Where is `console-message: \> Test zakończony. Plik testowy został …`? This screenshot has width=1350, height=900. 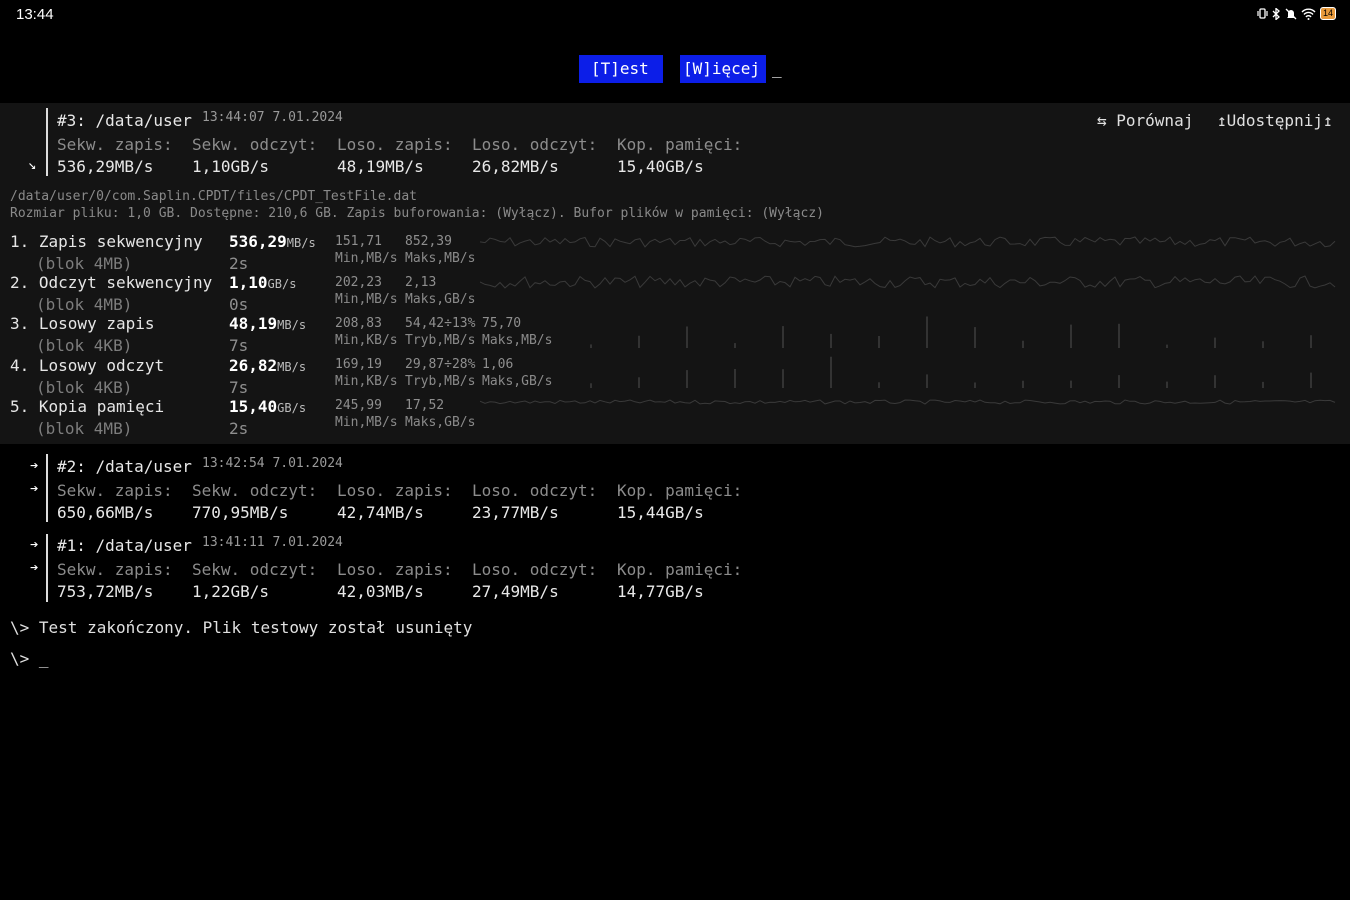
console-message: \> Test zakończony. Plik testowy został … is located at coordinates (241, 627).